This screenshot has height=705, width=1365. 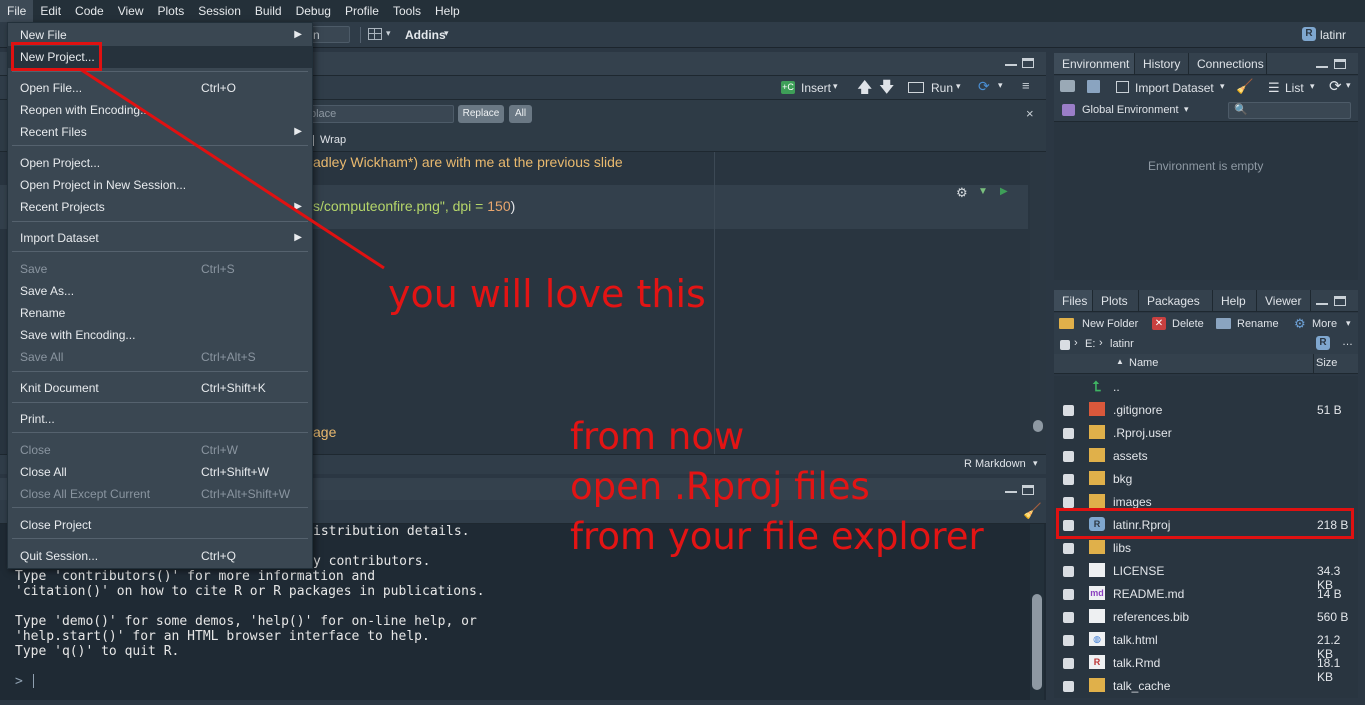 What do you see at coordinates (657, 436) in the screenshot?
I see `annotation-line-1: from now` at bounding box center [657, 436].